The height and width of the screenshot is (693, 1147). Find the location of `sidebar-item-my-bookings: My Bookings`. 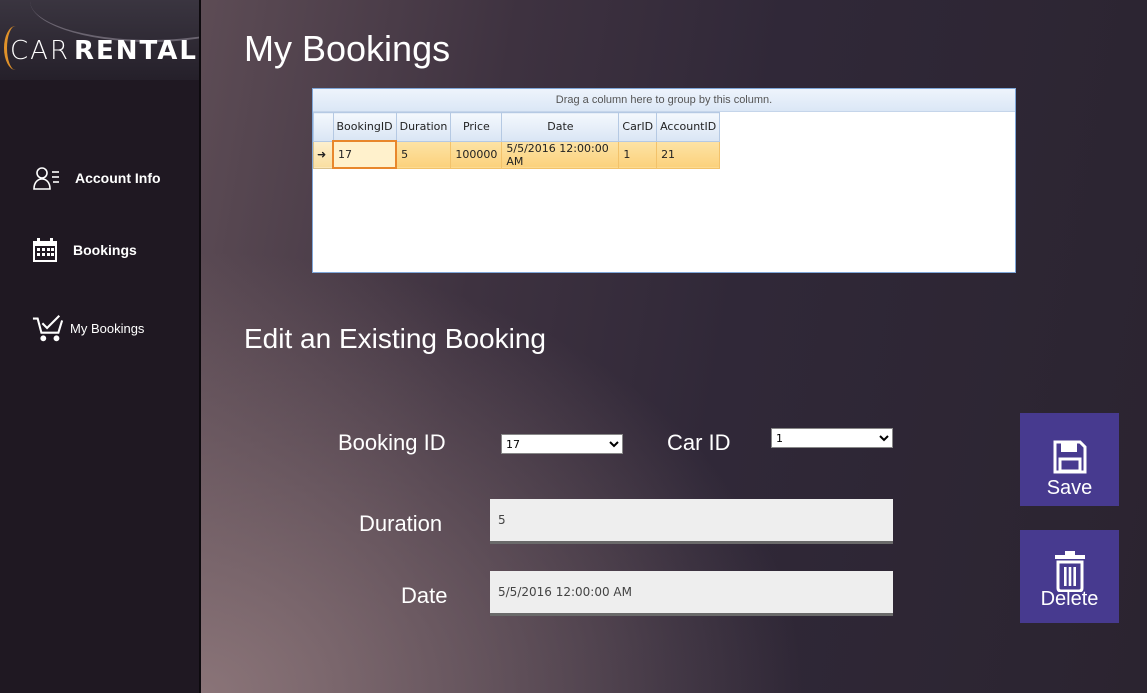

sidebar-item-my-bookings: My Bookings is located at coordinates (88, 328).